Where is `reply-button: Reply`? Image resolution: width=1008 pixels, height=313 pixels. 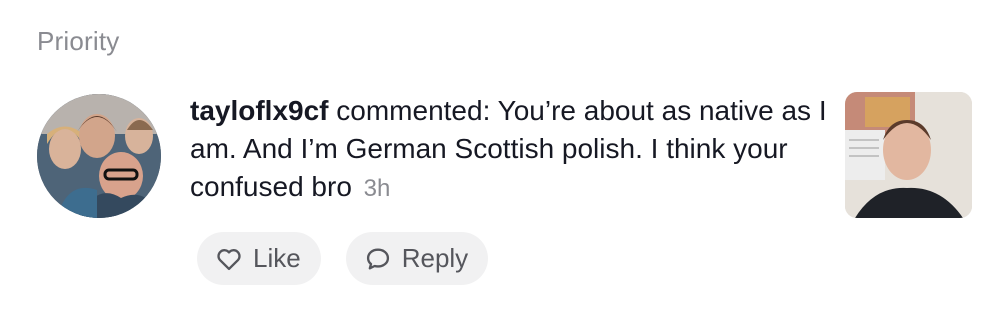 reply-button: Reply is located at coordinates (417, 258).